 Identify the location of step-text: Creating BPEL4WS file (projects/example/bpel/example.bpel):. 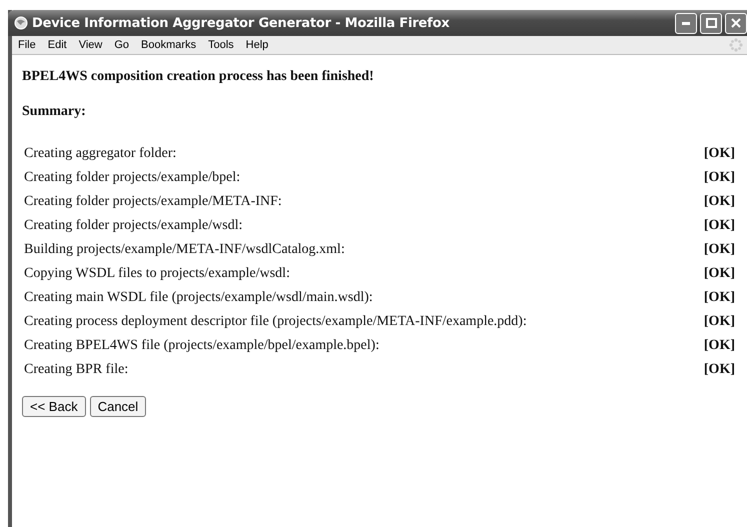
(201, 346).